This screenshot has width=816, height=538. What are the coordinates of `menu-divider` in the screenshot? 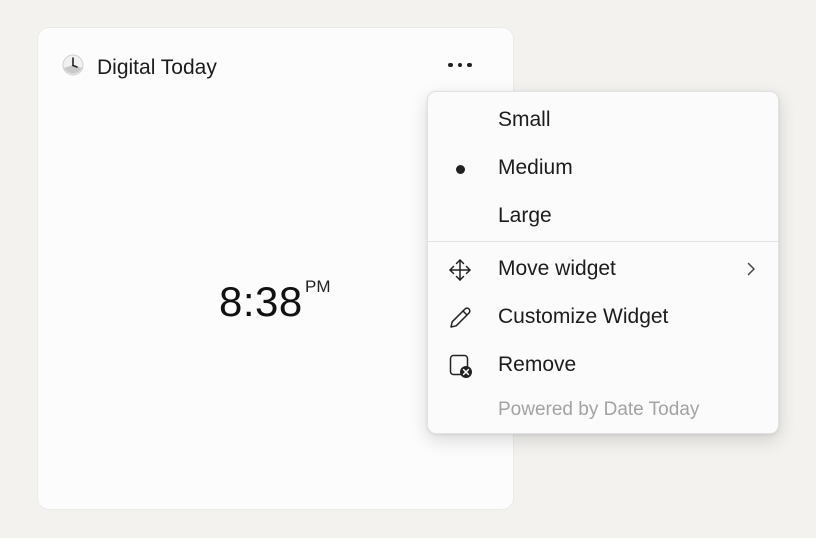 It's located at (603, 241).